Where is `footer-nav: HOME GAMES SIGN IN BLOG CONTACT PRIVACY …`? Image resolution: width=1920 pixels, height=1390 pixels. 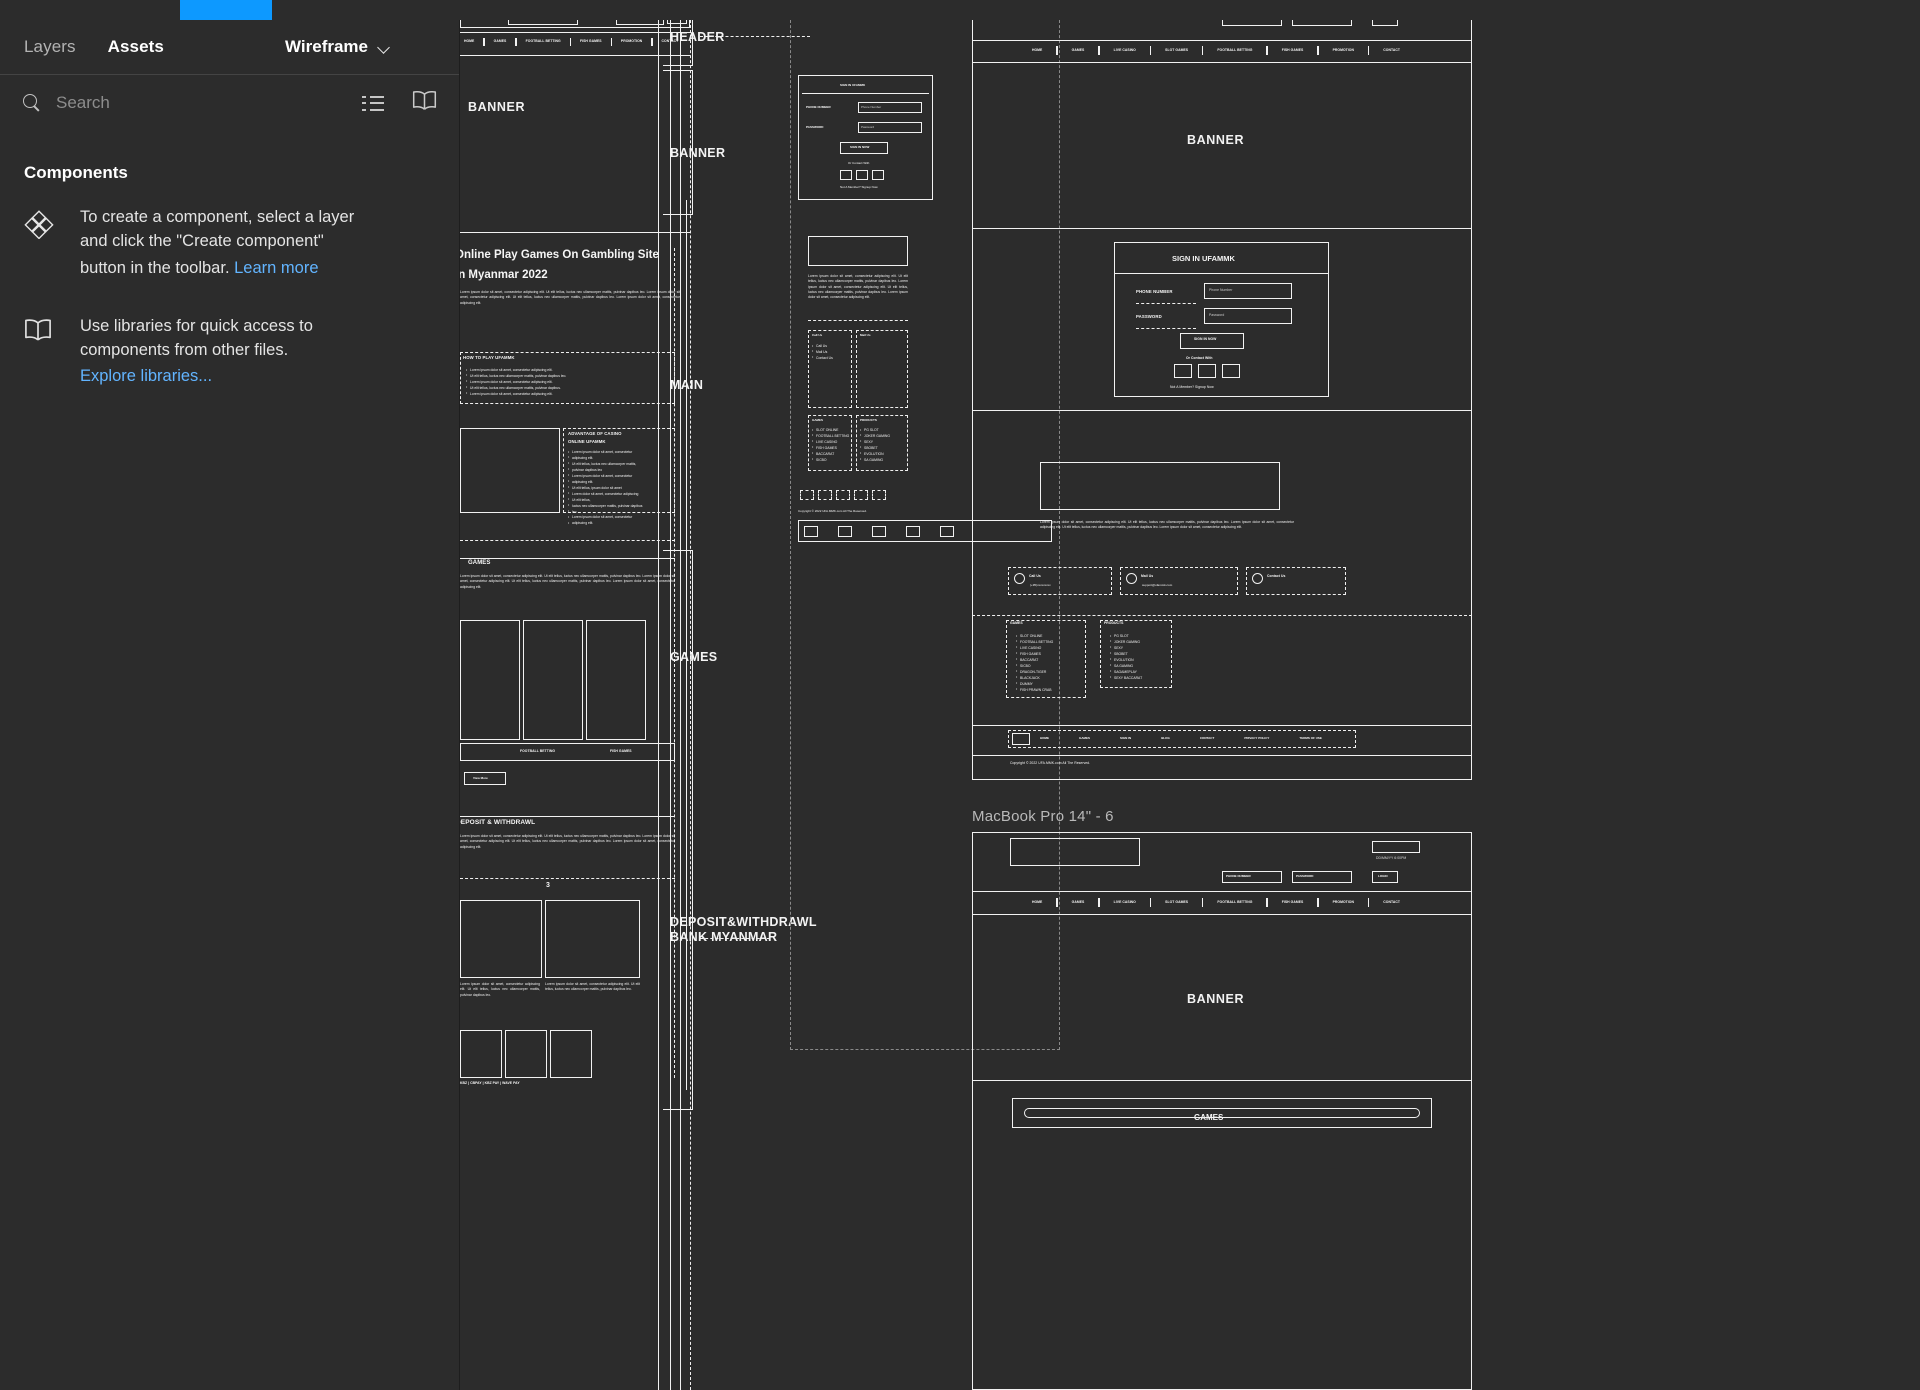
footer-nav: HOME GAMES SIGN IN BLOG CONTACT PRIVACY … is located at coordinates (1181, 738).